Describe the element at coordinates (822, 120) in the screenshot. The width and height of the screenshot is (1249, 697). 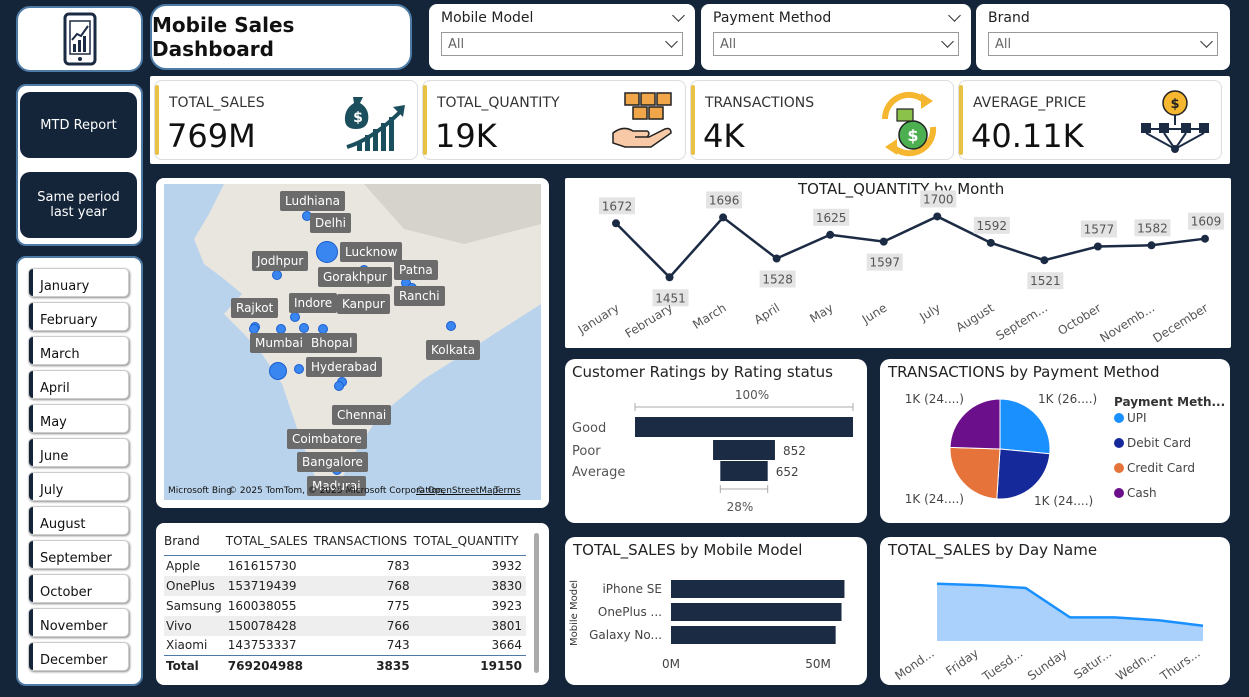
I see `kpi-transactions: TRANSACTIONS 4K $` at that location.